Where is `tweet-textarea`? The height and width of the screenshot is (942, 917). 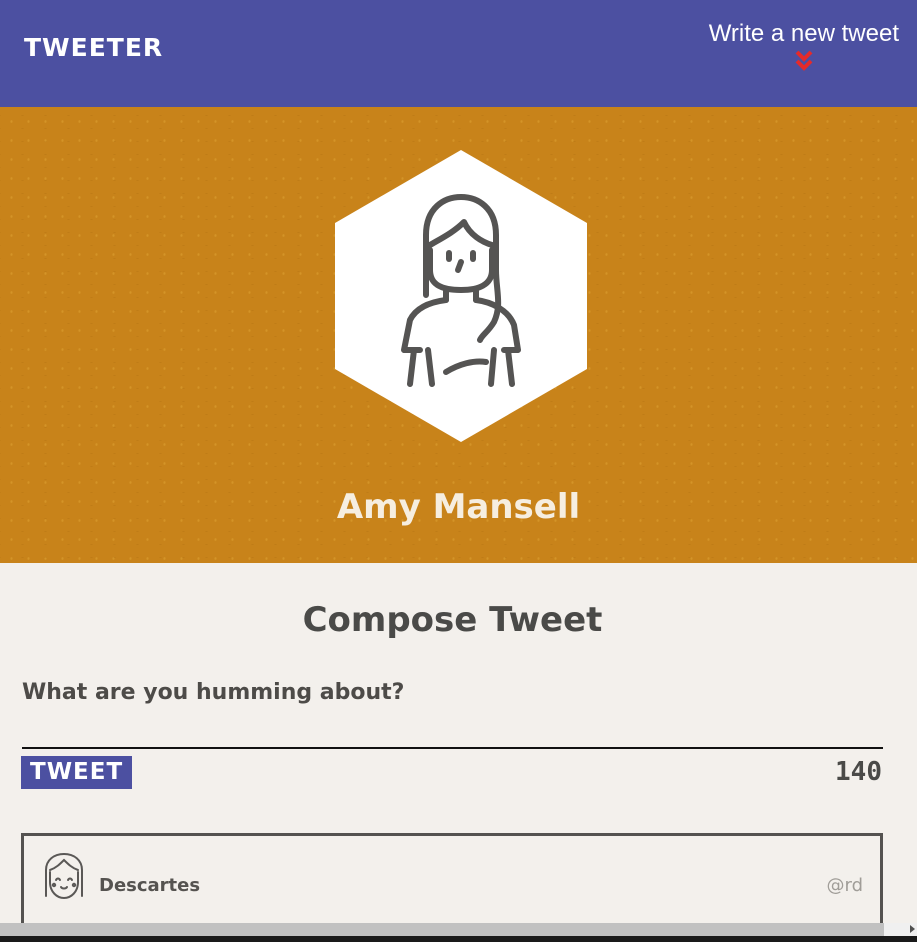 tweet-textarea is located at coordinates (452, 732).